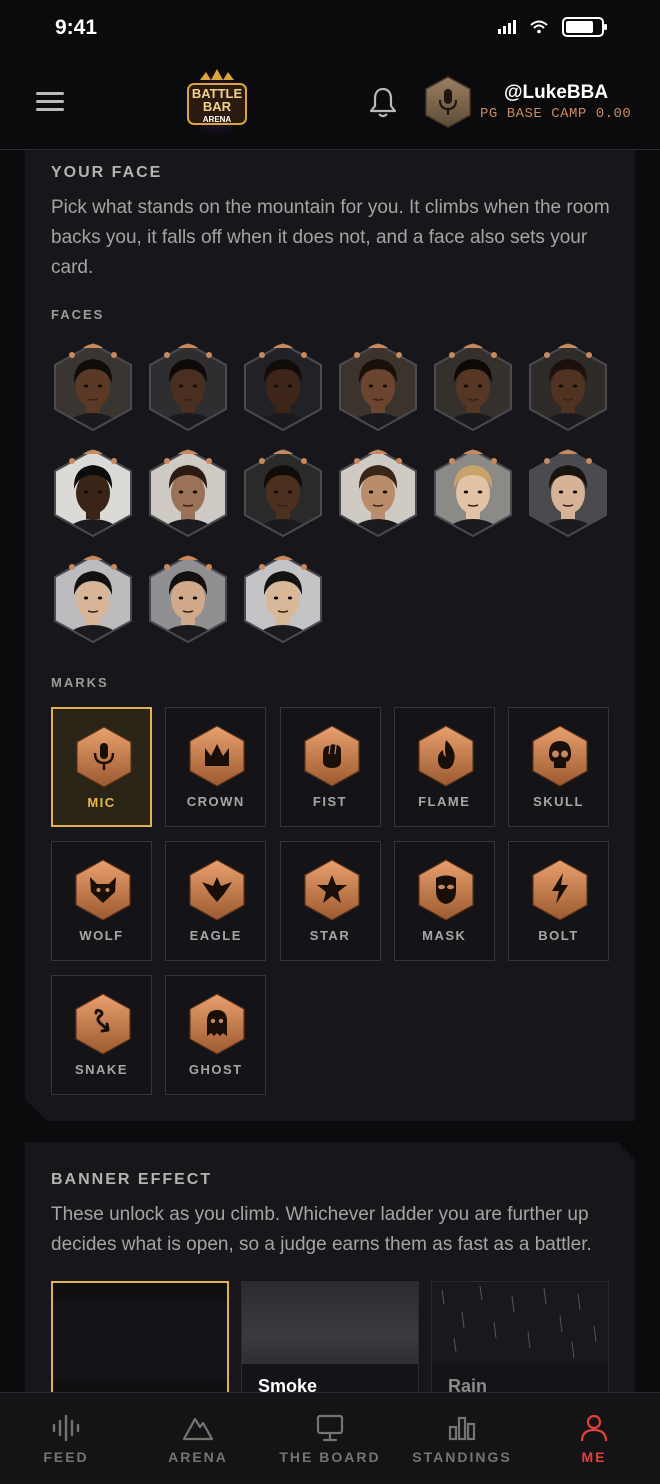  Describe the element at coordinates (217, 1024) in the screenshot. I see `ghost-icon` at that location.